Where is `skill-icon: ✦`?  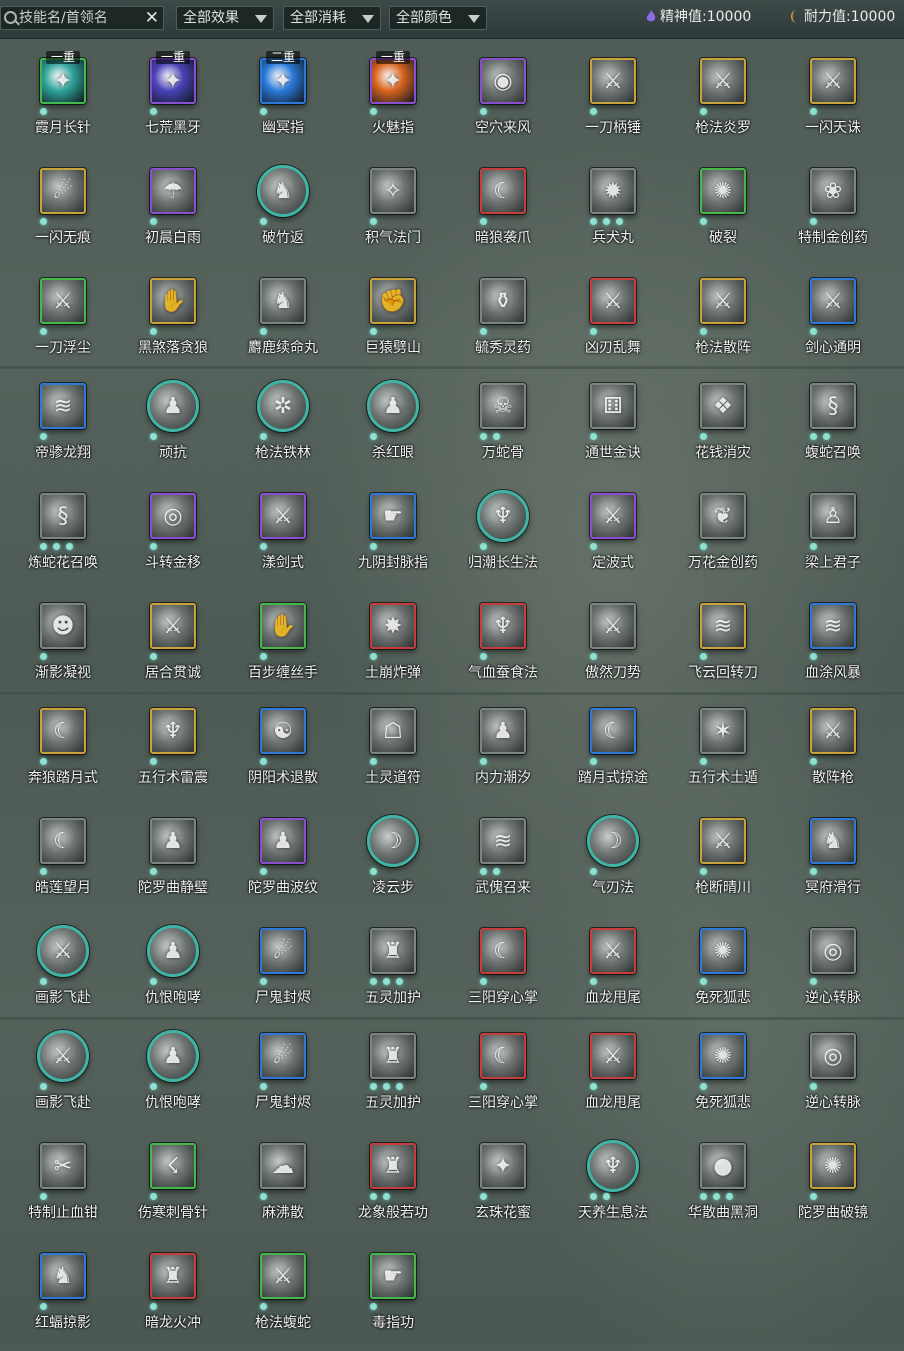
skill-icon: ✦ is located at coordinates (503, 1166).